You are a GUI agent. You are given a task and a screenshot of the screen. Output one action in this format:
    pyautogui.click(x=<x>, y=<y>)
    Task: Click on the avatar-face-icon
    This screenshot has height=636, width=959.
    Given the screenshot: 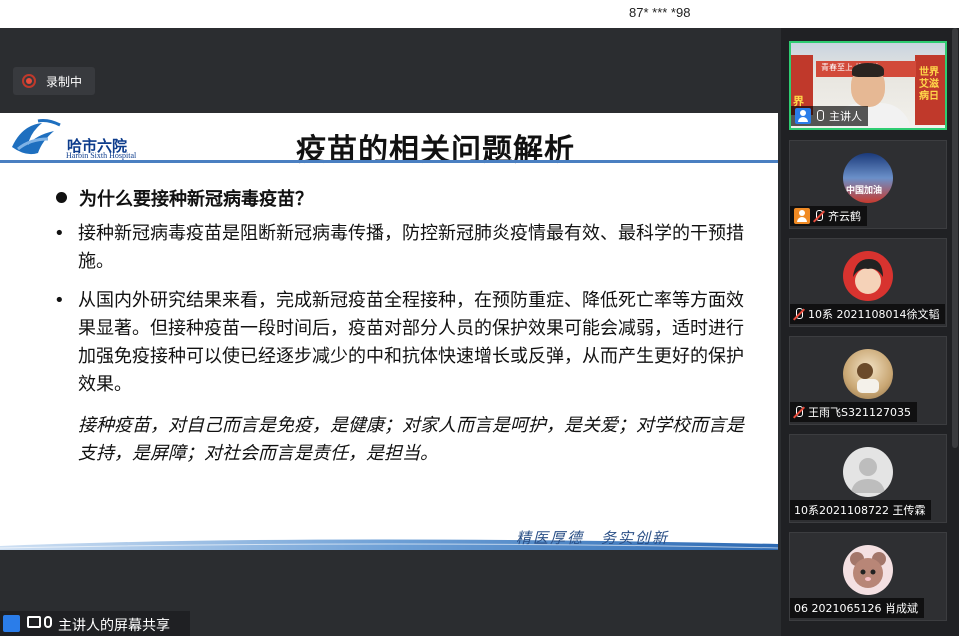 What is the action you would take?
    pyautogui.click(x=868, y=276)
    